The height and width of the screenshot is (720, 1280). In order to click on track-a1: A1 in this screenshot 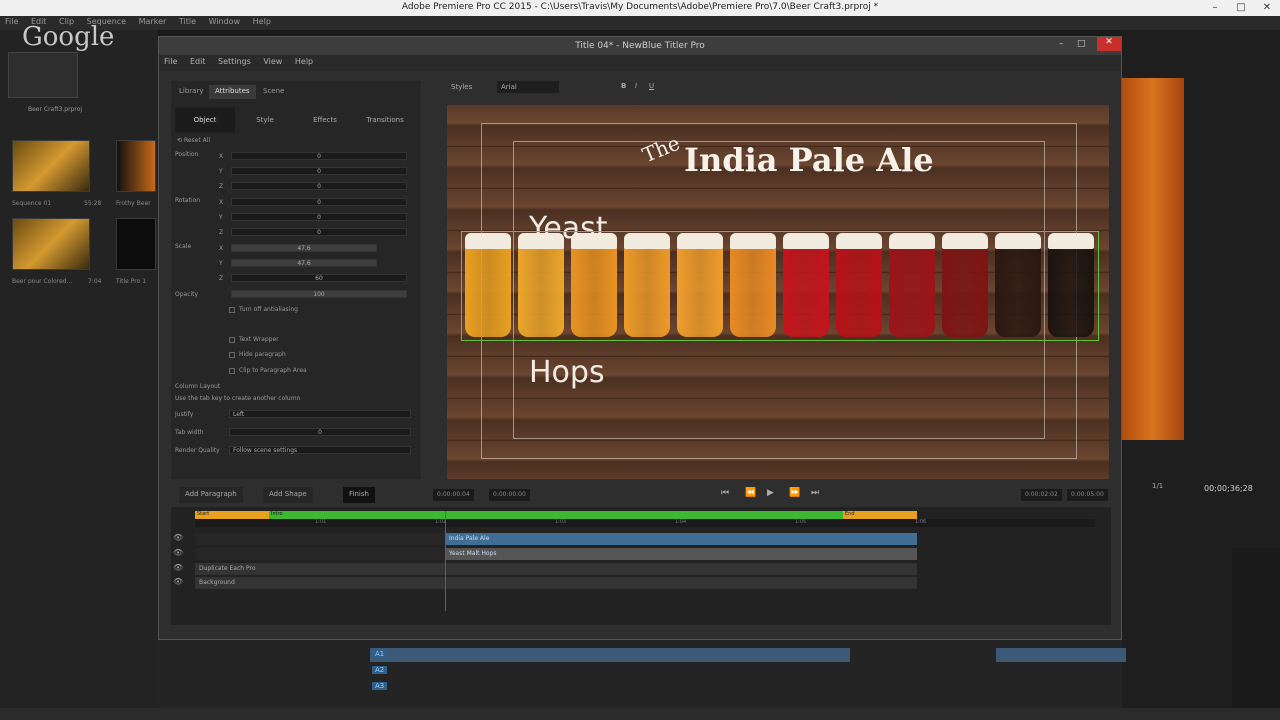, I will do `click(380, 654)`.